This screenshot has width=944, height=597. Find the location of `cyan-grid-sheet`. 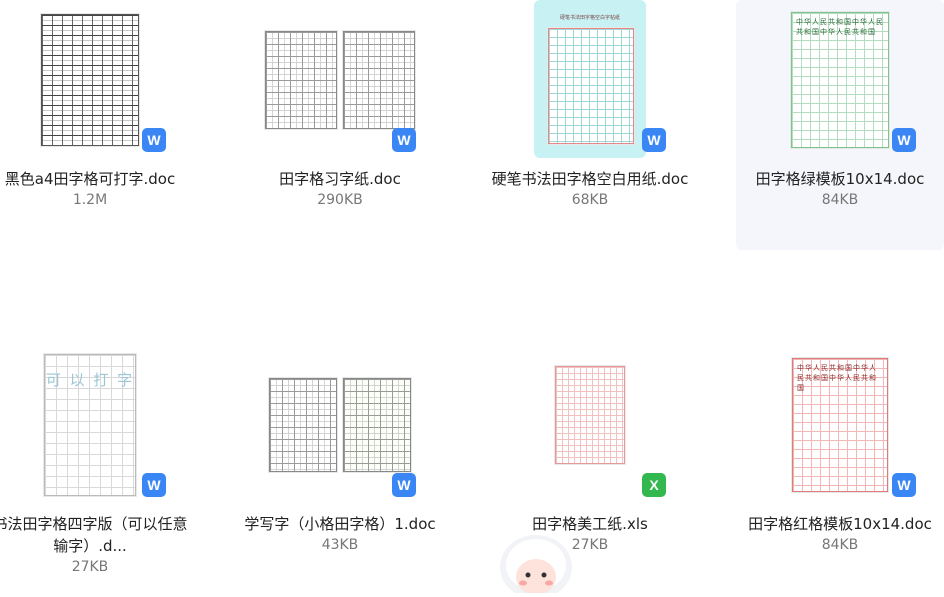

cyan-grid-sheet is located at coordinates (591, 86).